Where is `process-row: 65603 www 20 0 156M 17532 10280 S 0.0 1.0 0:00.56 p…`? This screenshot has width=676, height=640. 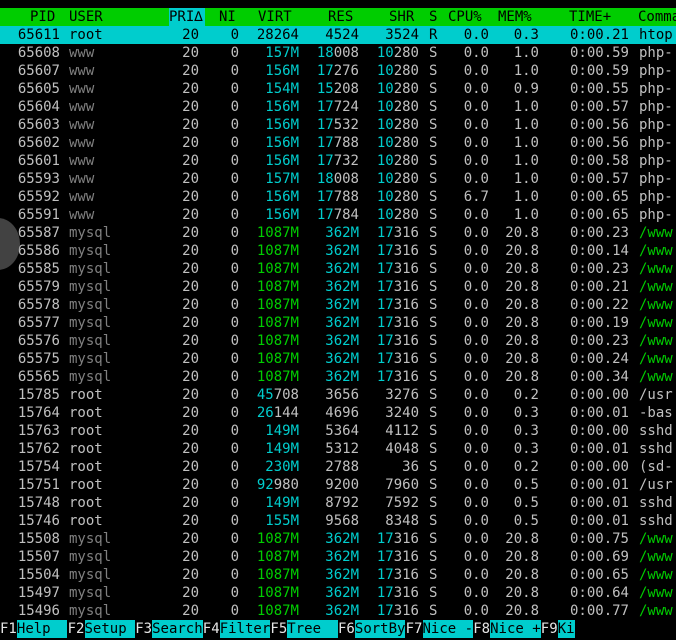 process-row: 65603 www 20 0 156M 17532 10280 S 0.0 1.0 0:00.56 p… is located at coordinates (338, 125).